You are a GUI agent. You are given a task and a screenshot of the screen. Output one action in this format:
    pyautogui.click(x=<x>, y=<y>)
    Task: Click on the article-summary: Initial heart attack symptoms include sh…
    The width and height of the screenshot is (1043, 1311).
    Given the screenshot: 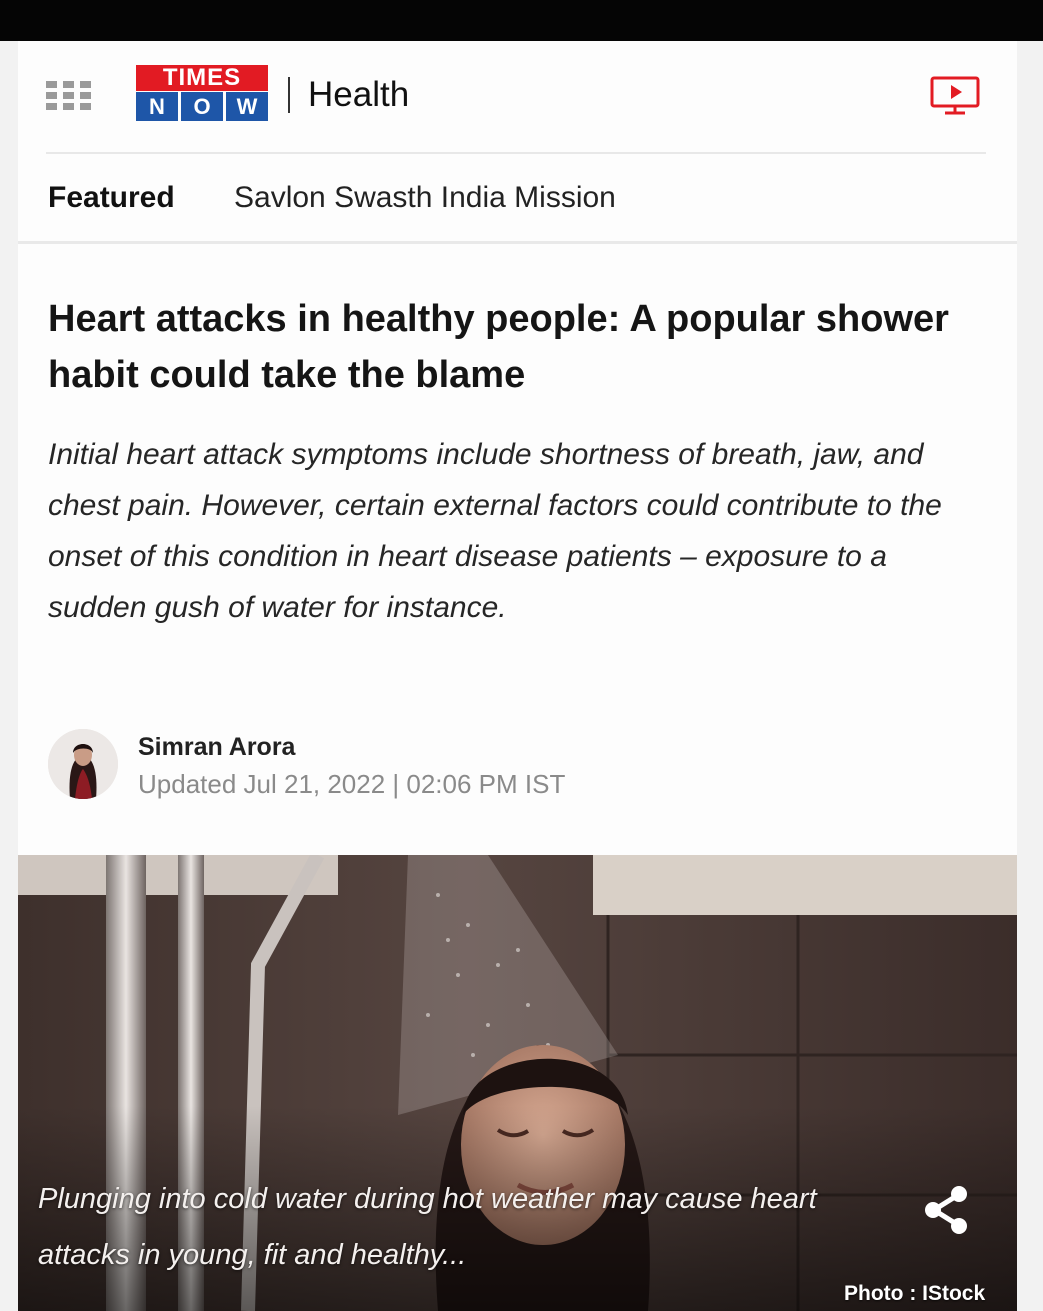 What is the action you would take?
    pyautogui.click(x=495, y=531)
    